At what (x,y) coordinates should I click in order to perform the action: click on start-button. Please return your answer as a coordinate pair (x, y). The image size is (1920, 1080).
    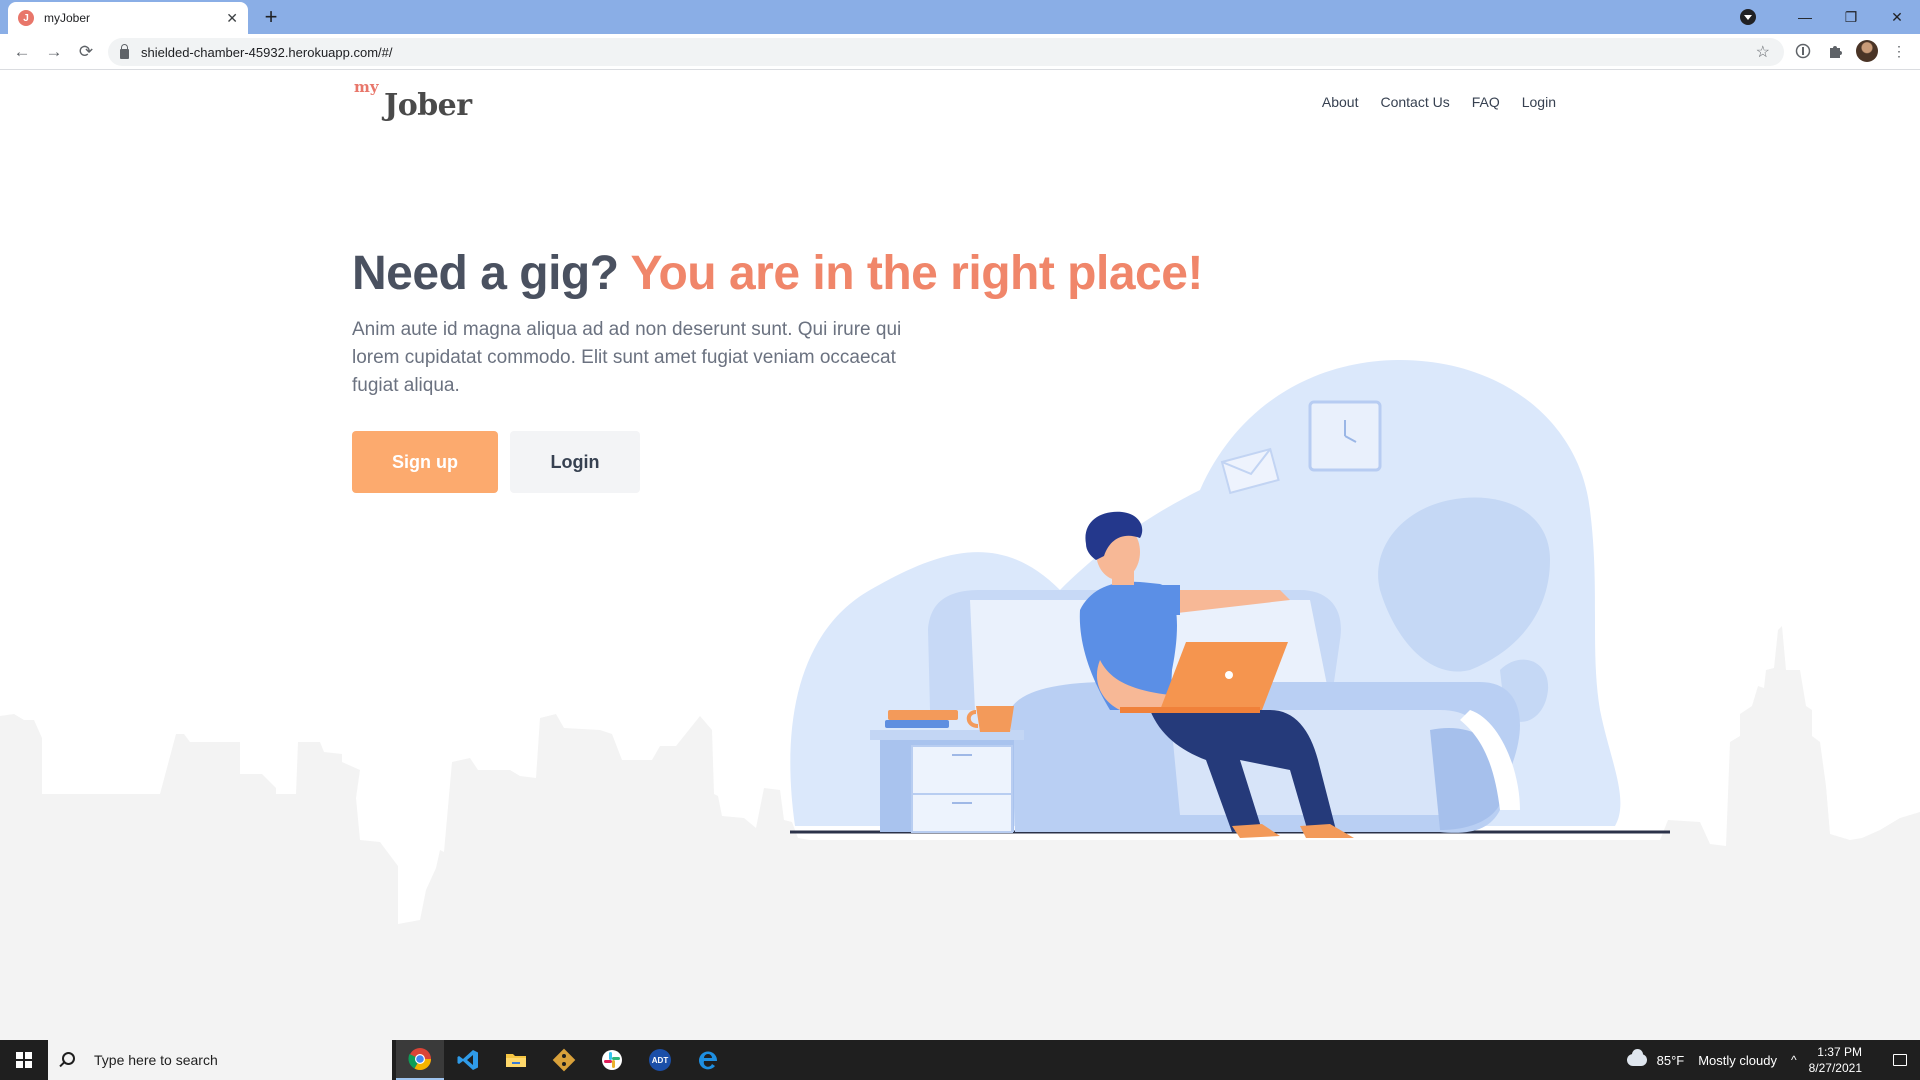
    Looking at the image, I should click on (24, 1060).